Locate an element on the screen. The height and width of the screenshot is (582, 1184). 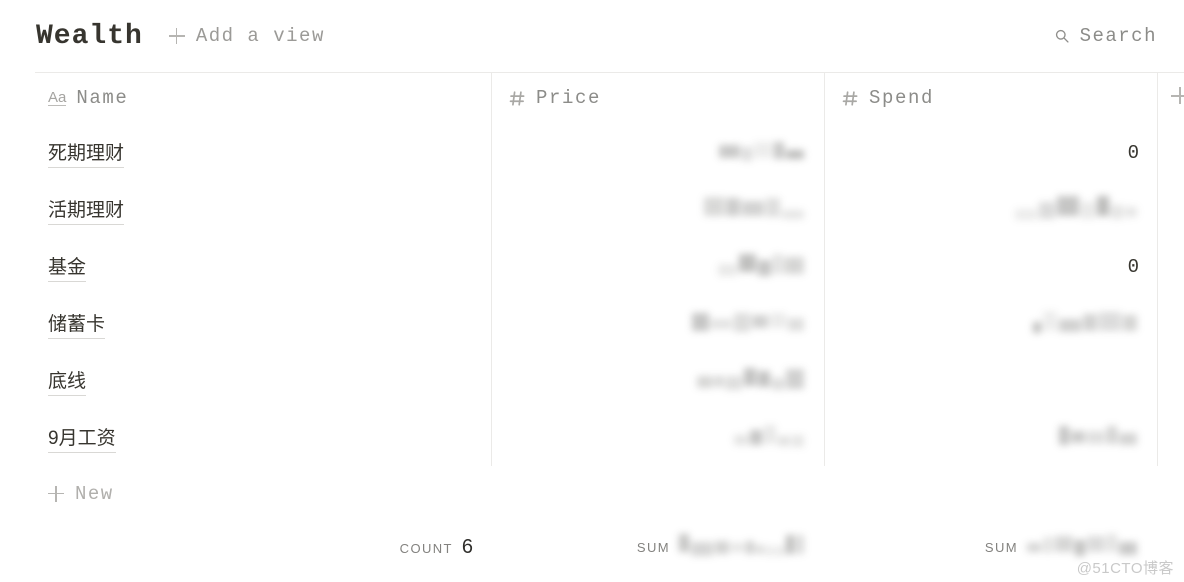
summary-bar: COUNT 6 SUM SUM is located at coordinates (609, 547).